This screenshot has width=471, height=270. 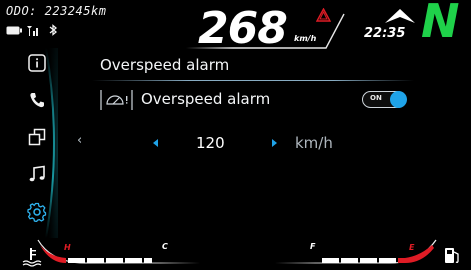 I want to click on fuel-gauge-full-label: F, so click(x=313, y=246).